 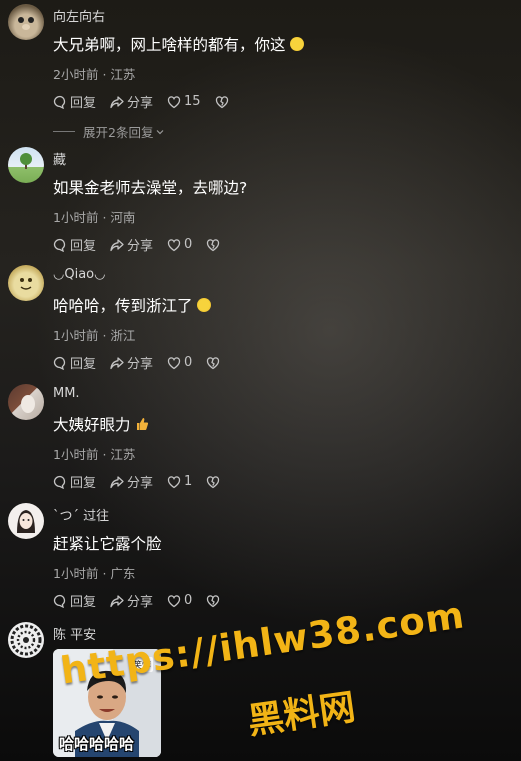 I want to click on comment-text: 大姨好眼力, so click(x=101, y=424).